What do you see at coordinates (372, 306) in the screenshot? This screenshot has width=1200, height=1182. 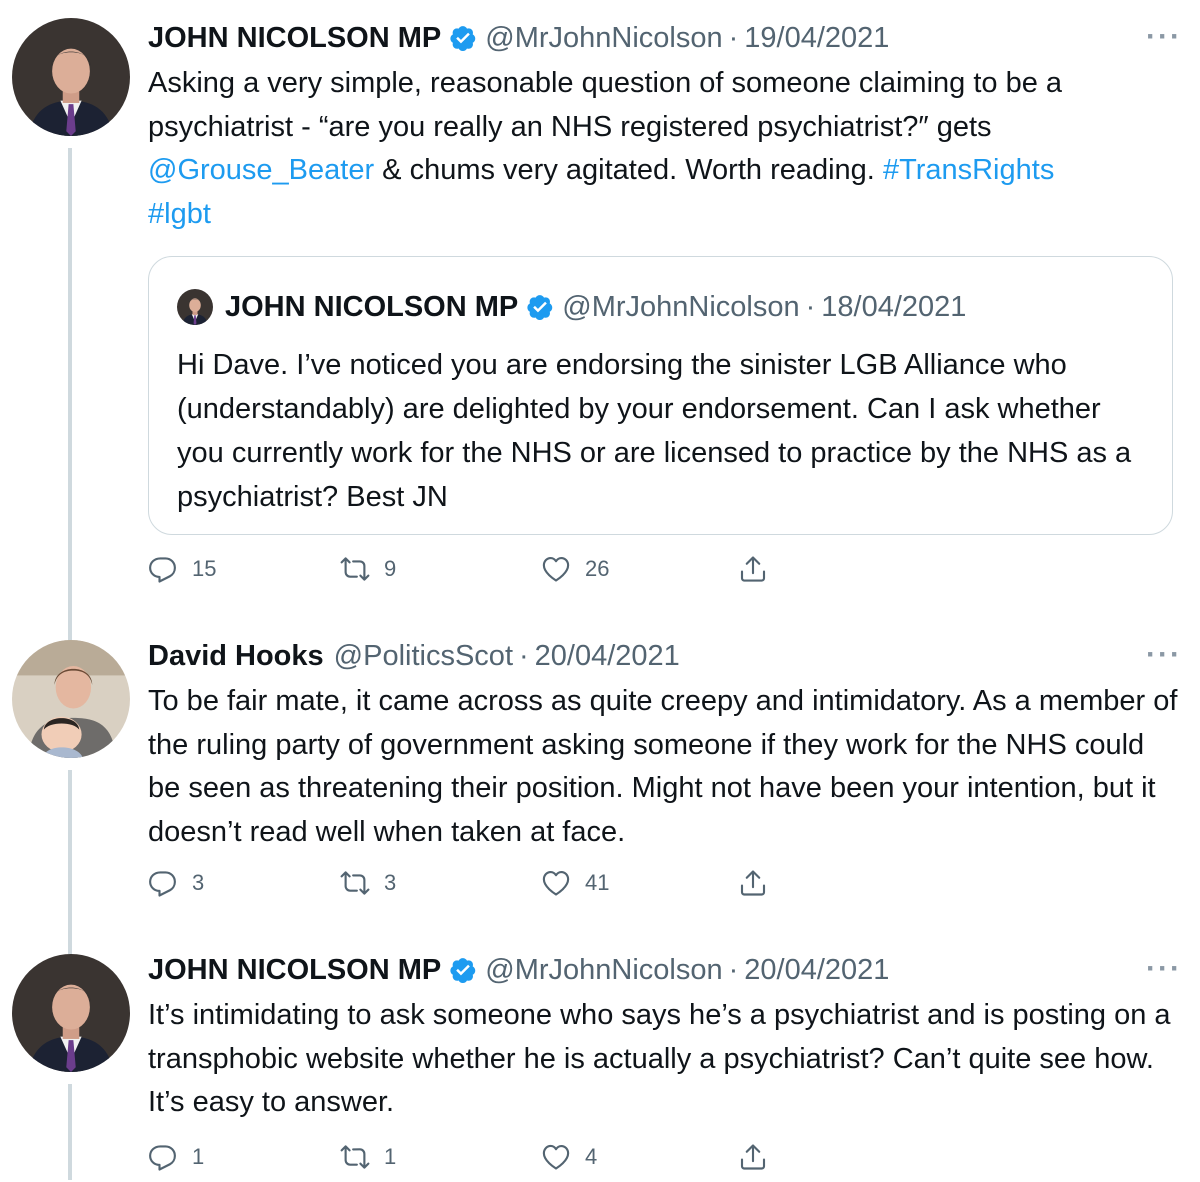 I see `quoted-author-name: JOHN NICOLSON MP` at bounding box center [372, 306].